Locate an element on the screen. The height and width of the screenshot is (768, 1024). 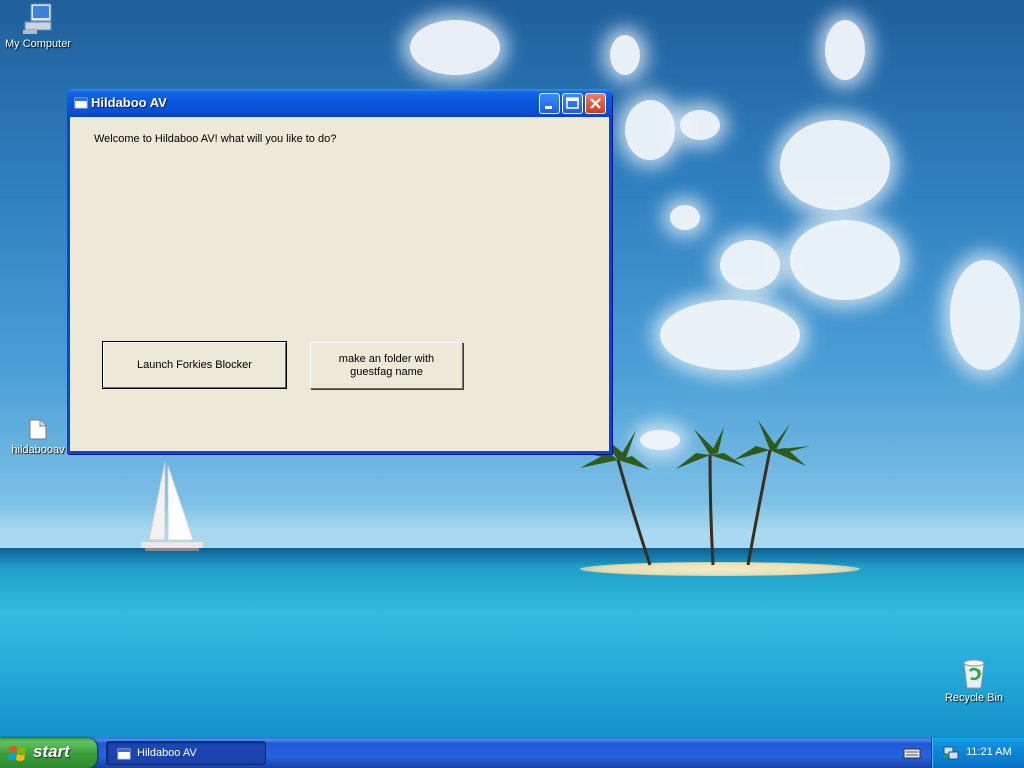
launch-forkies-blocker-button: Launch Forkies Blocker is located at coordinates (194, 365).